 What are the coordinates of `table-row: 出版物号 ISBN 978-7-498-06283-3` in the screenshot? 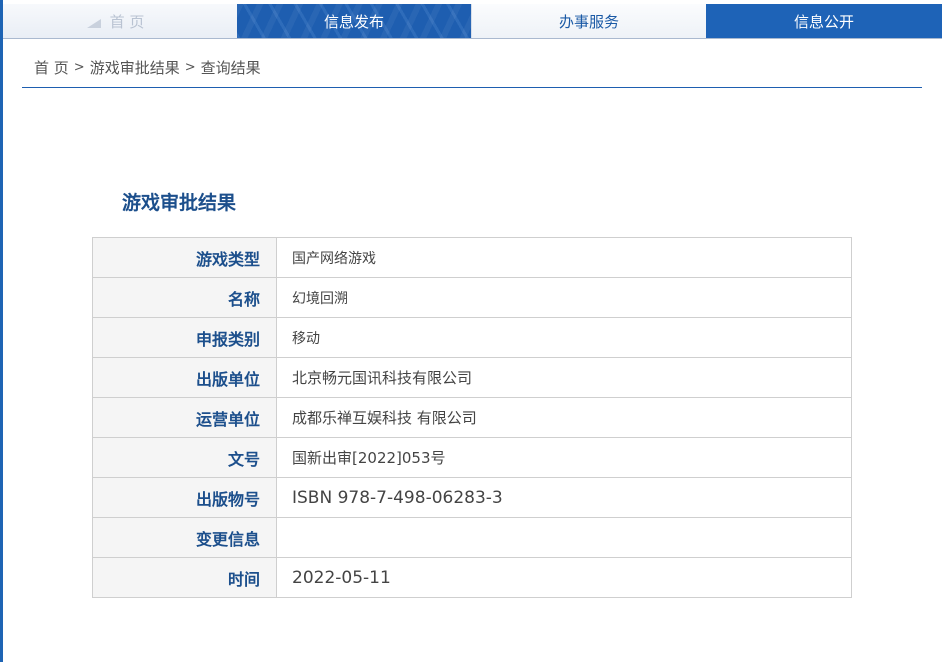 It's located at (472, 497).